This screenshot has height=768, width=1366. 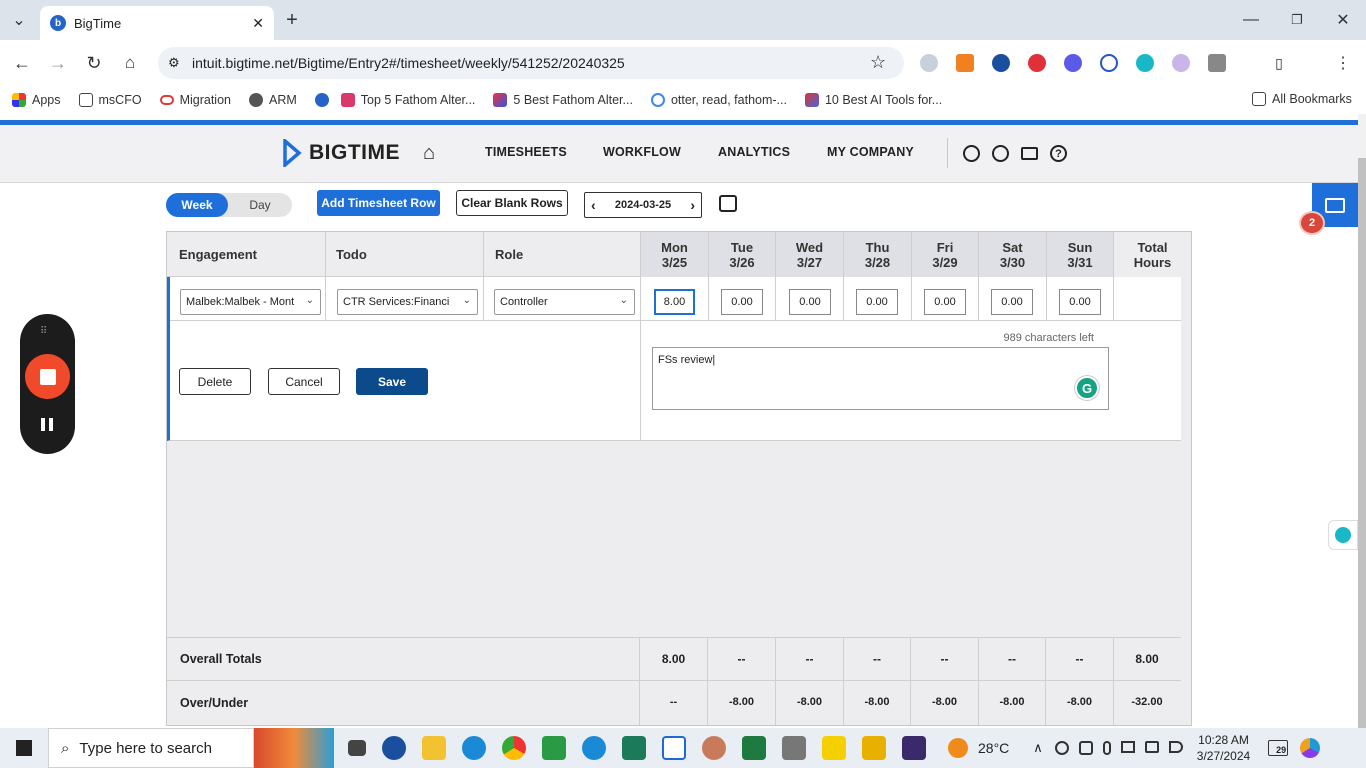 I want to click on r-app-icon, so click(x=674, y=748).